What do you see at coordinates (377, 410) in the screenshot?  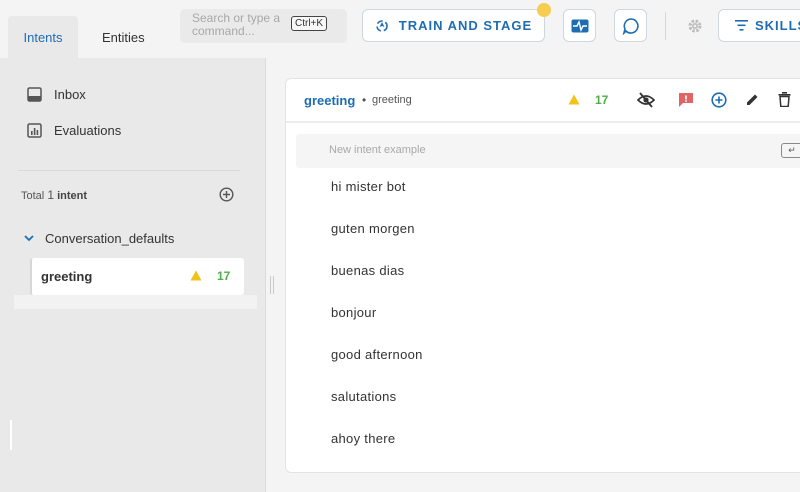 I see `example-item: salutations` at bounding box center [377, 410].